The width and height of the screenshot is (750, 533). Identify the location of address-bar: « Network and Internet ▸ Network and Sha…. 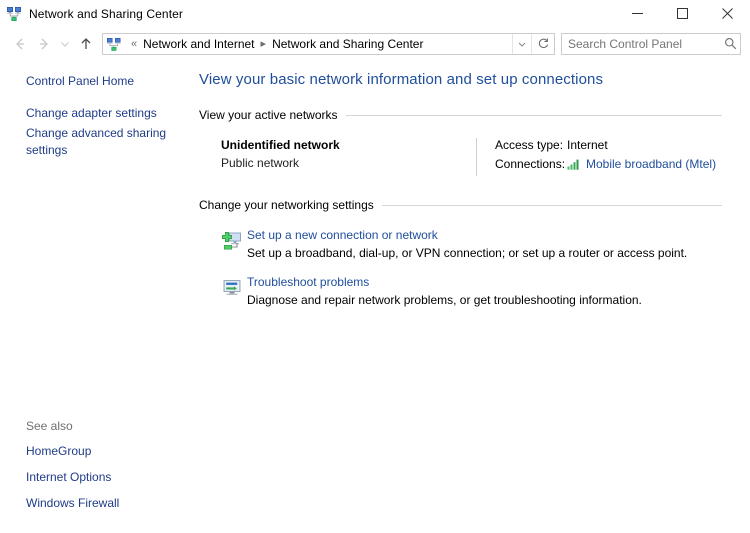
(328, 43).